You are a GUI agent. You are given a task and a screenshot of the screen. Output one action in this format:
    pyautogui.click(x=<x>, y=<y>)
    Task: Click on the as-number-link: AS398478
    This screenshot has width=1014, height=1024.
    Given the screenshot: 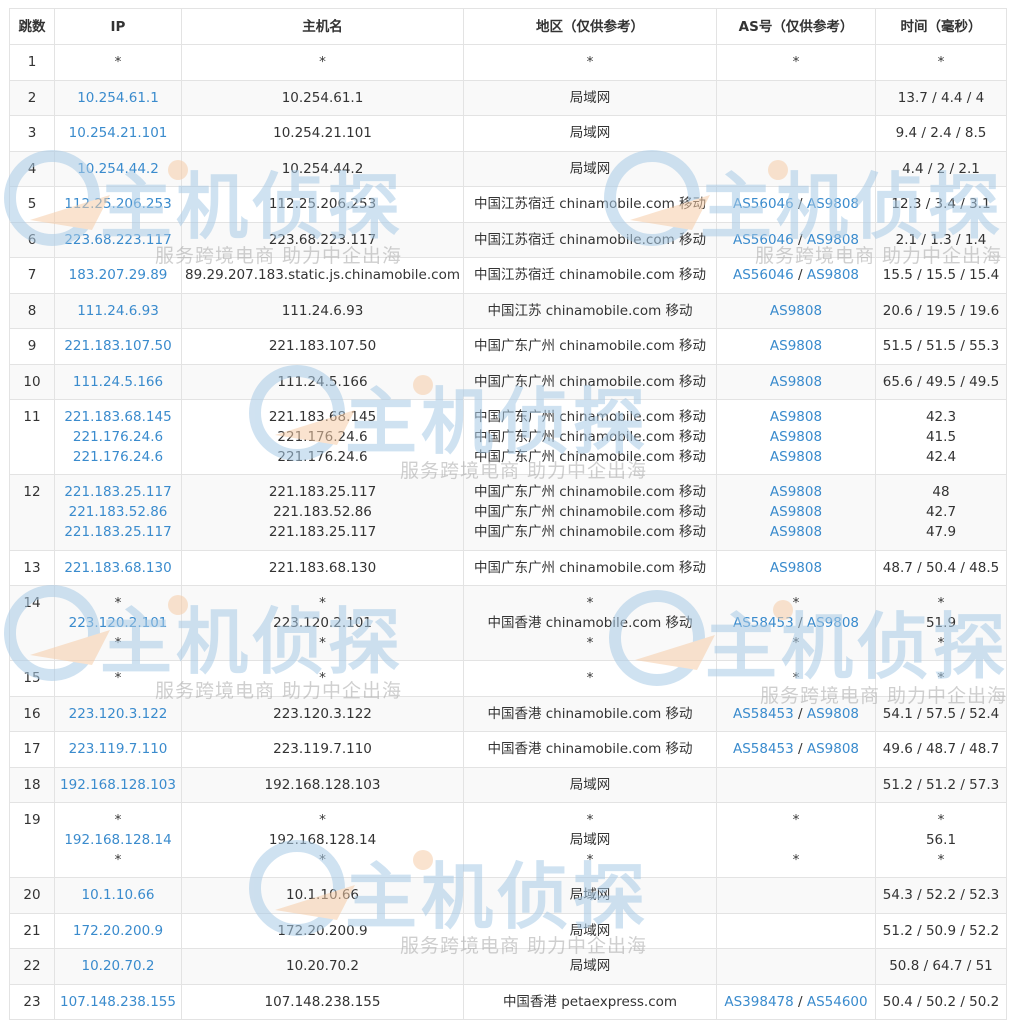 What is the action you would take?
    pyautogui.click(x=758, y=1002)
    